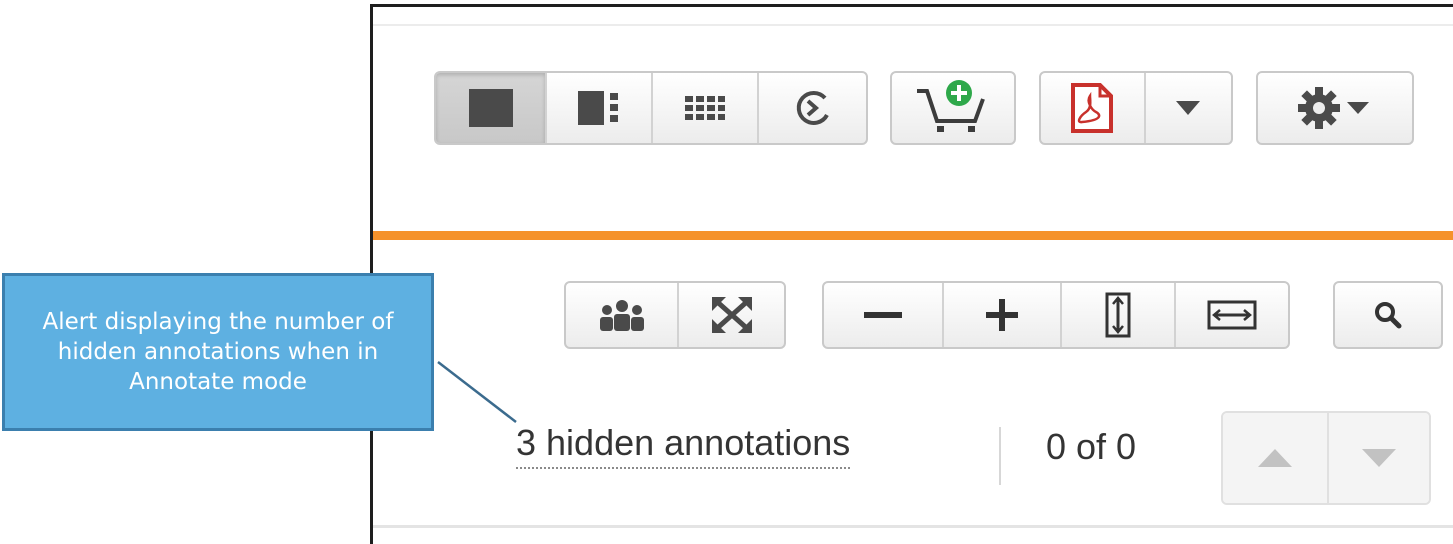 Image resolution: width=1453 pixels, height=544 pixels. I want to click on view-mode-group, so click(651, 108).